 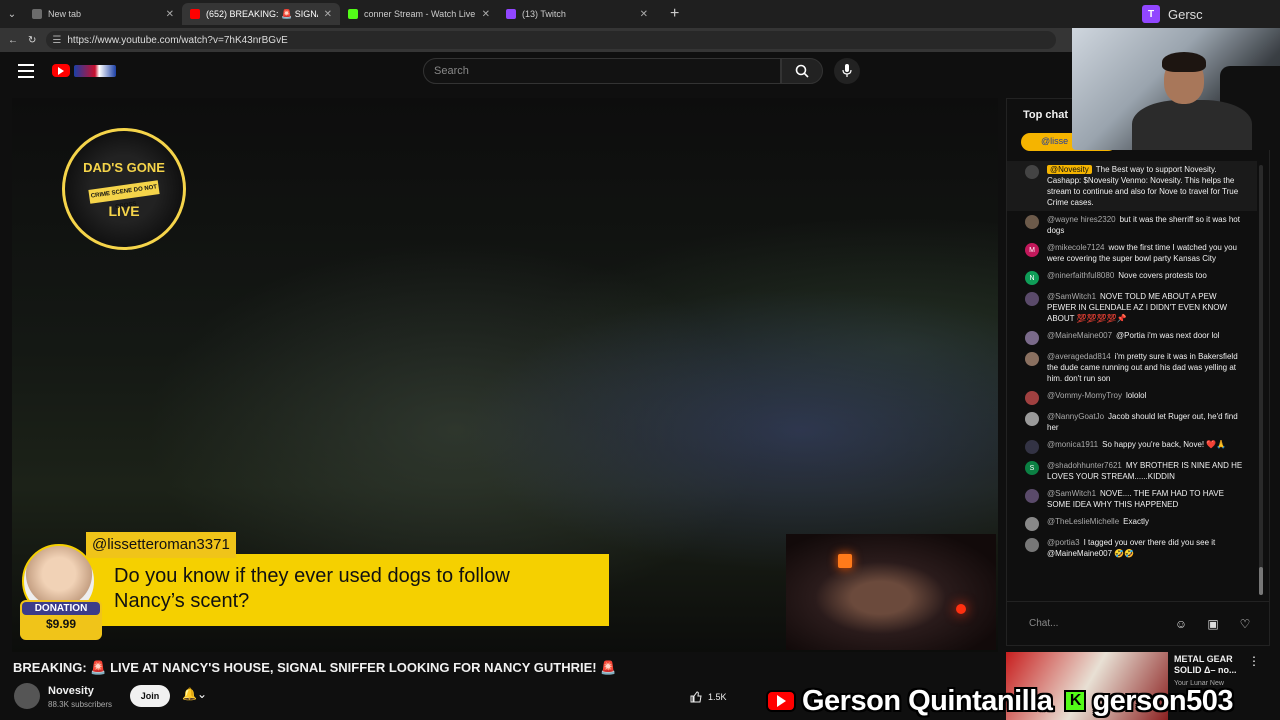 What do you see at coordinates (1213, 624) in the screenshot?
I see `super-chat-icon: ▣` at bounding box center [1213, 624].